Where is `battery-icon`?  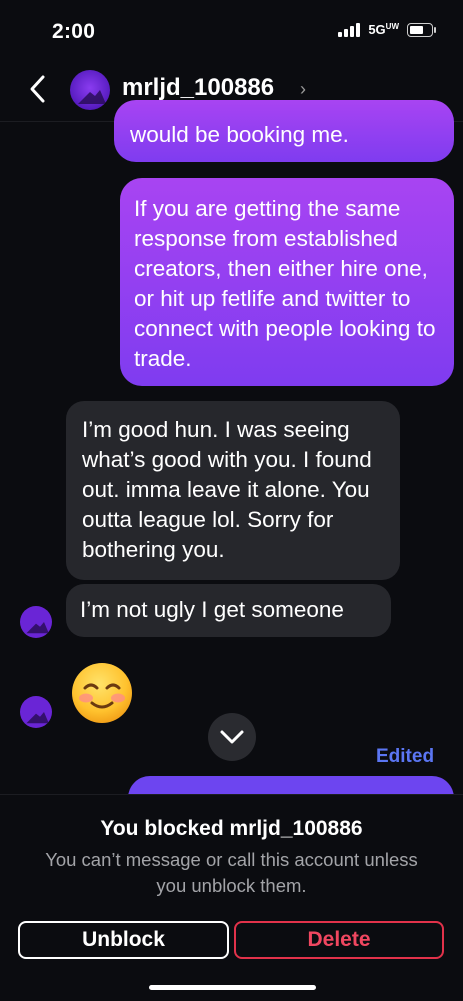 battery-icon is located at coordinates (421, 29).